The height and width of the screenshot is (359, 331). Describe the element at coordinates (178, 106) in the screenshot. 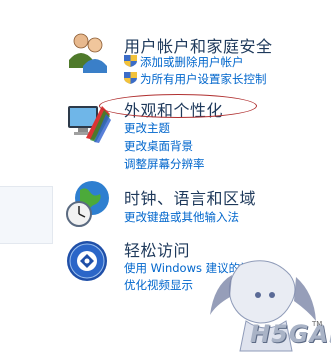

I see `highlight-ellipse` at that location.